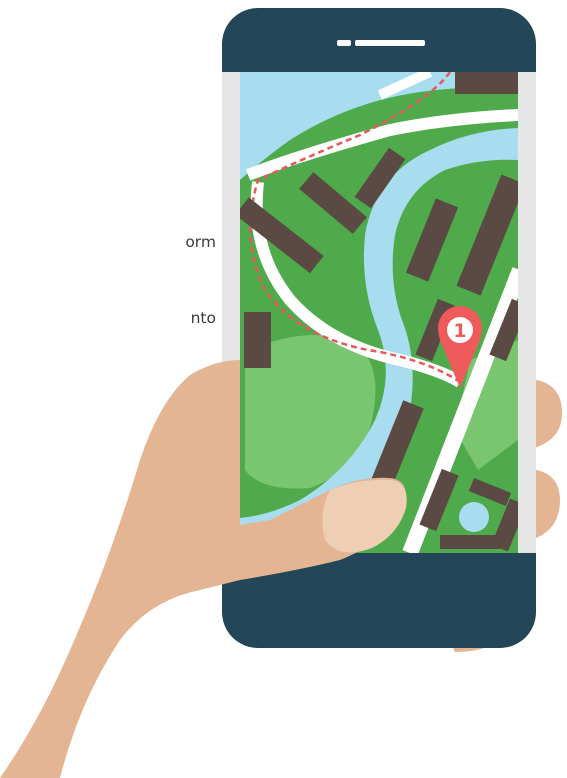  What do you see at coordinates (381, 43) in the screenshot?
I see `phone-speaker` at bounding box center [381, 43].